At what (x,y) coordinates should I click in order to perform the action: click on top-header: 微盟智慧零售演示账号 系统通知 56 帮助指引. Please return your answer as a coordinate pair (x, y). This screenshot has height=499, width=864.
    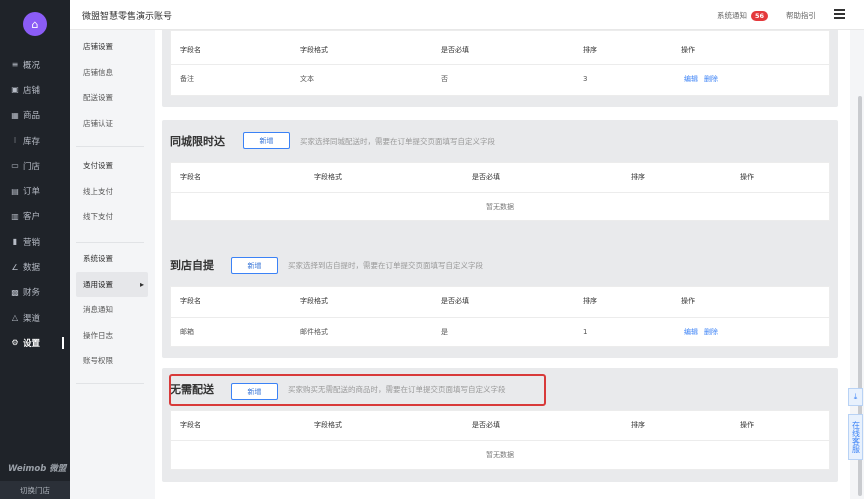
    Looking at the image, I should click on (467, 15).